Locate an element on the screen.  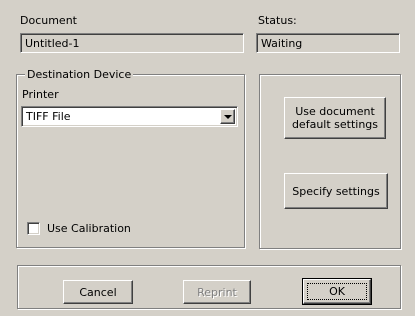
cancel-button: Cancel is located at coordinates (98, 292).